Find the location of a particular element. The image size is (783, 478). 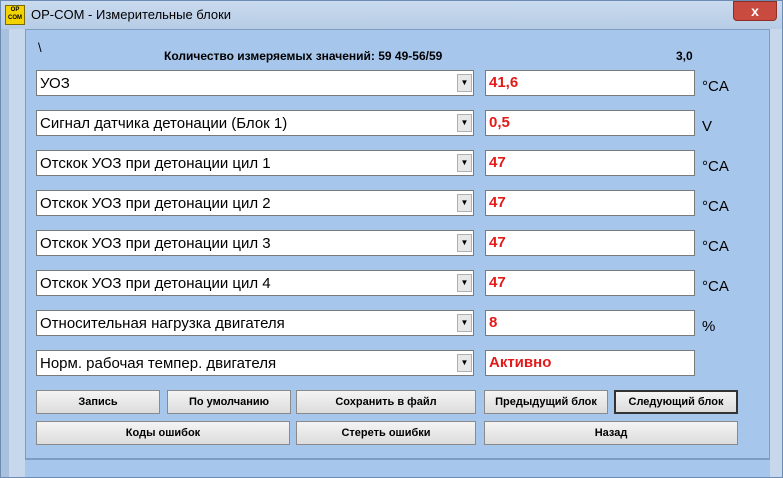

next-block-button: Следующий блок is located at coordinates (676, 402).